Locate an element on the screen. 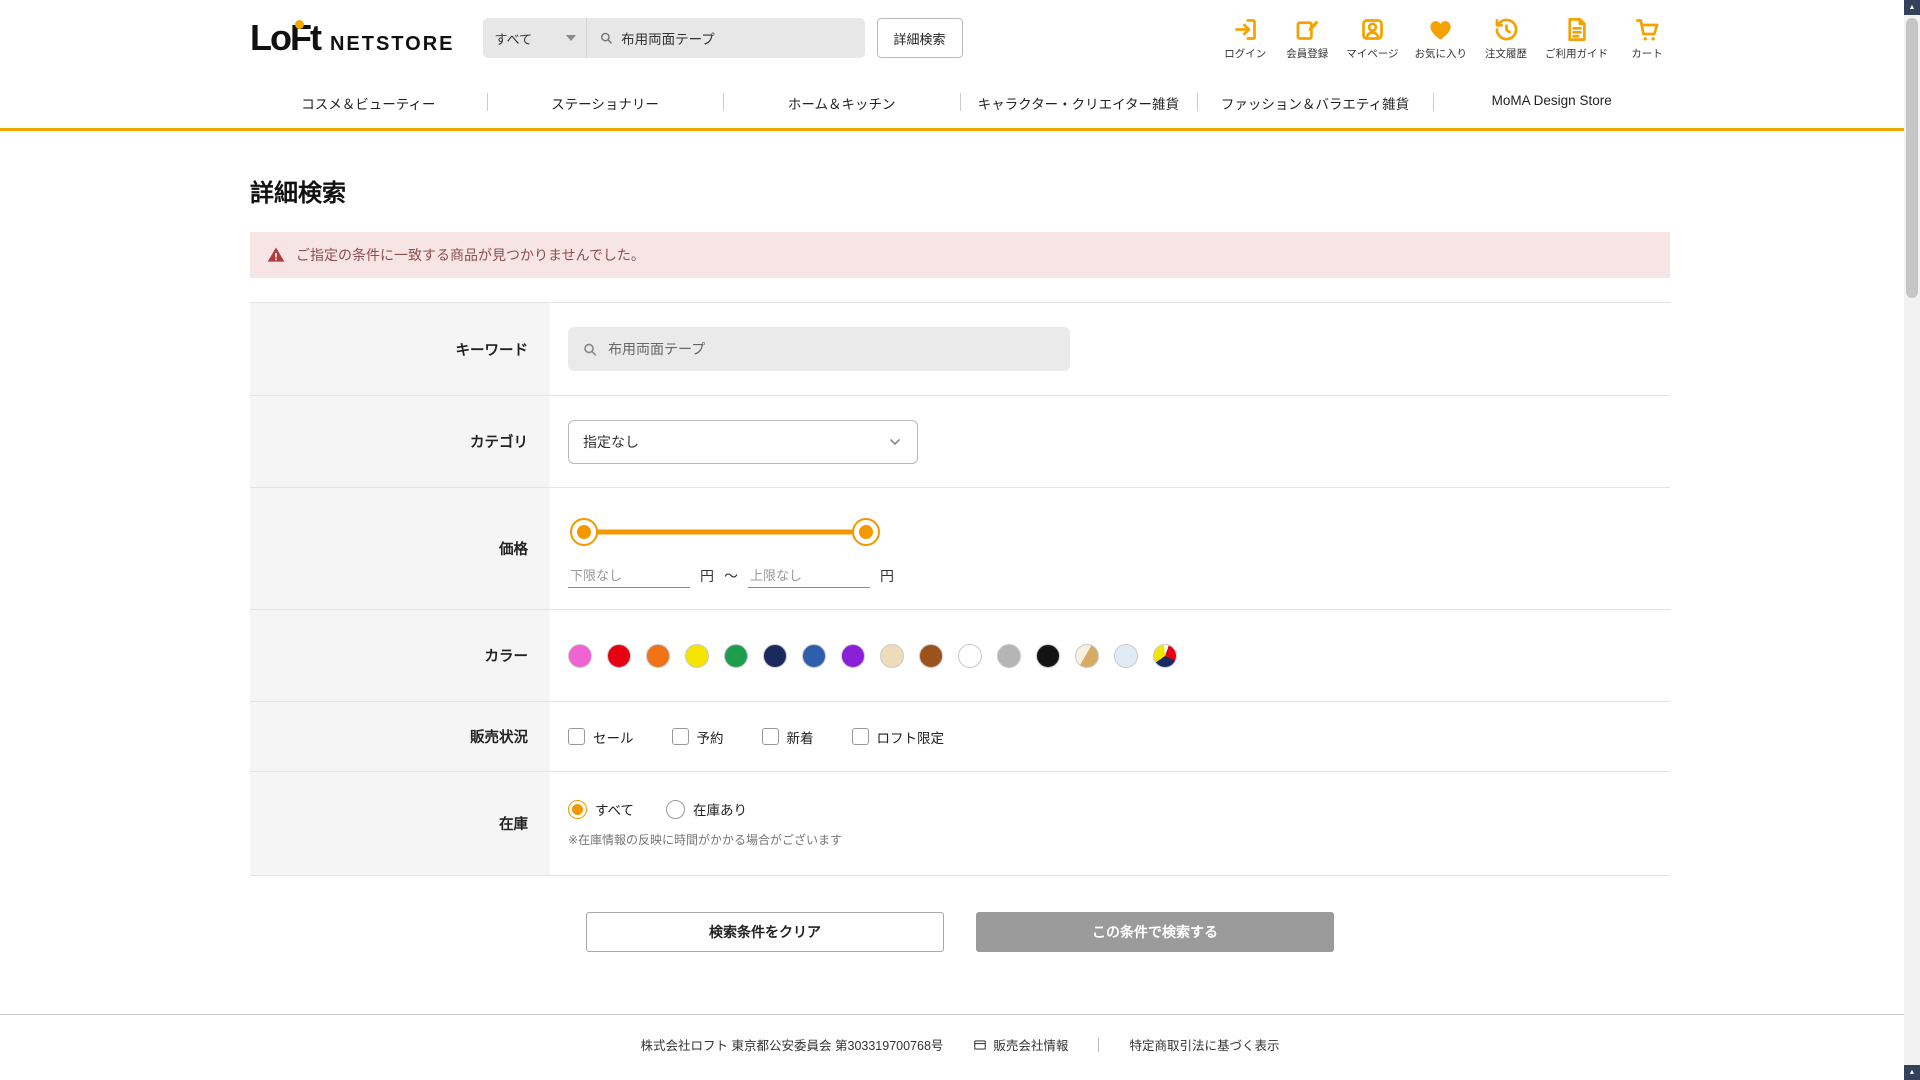 This screenshot has height=1080, width=1920. scrollbar-up-arrow: ▲ is located at coordinates (1912, 7).